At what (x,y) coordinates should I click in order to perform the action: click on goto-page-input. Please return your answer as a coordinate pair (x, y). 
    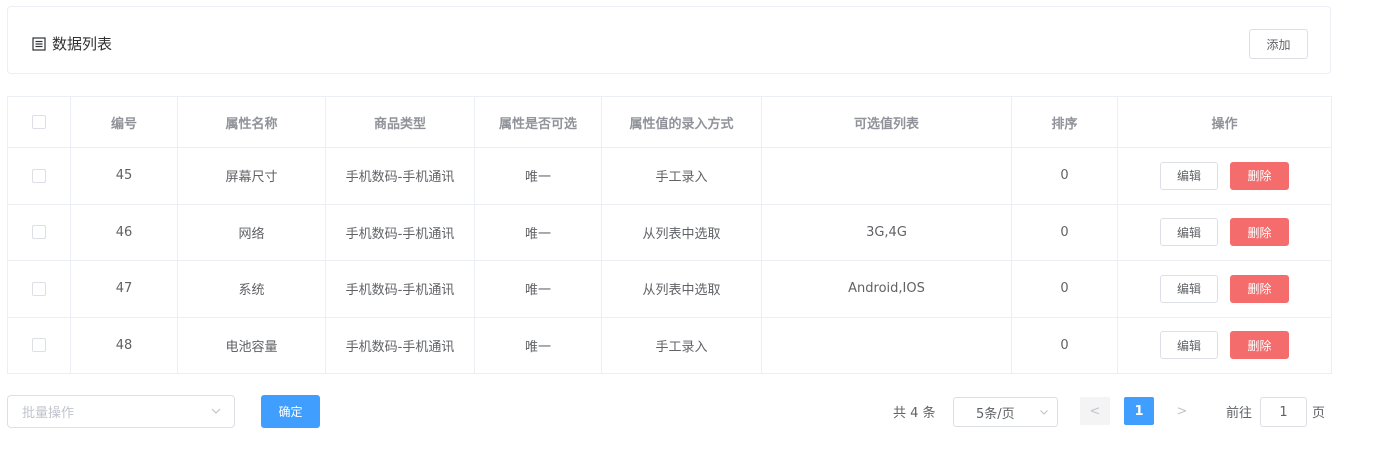
    Looking at the image, I should click on (1283, 412).